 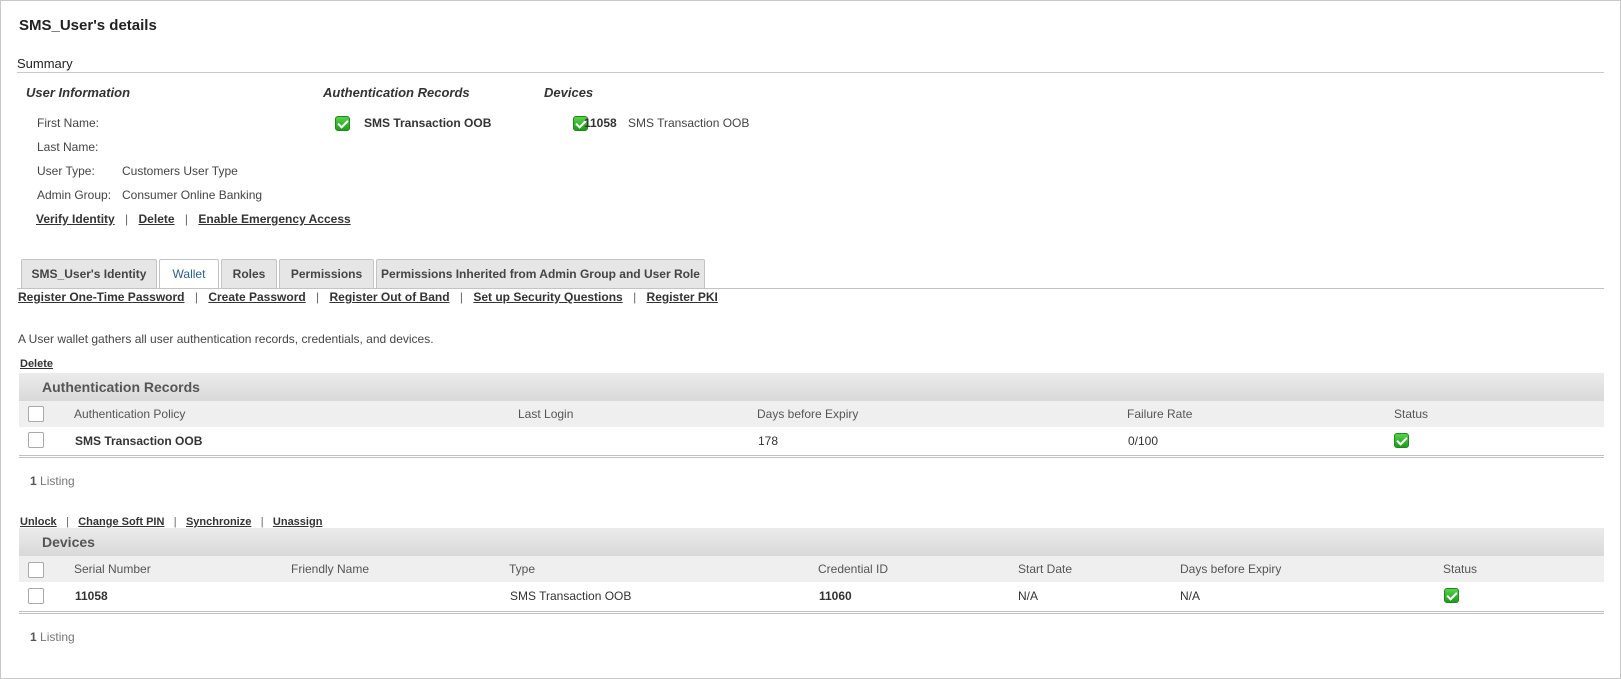 What do you see at coordinates (326, 273) in the screenshot?
I see `tab-permissions: Permissions` at bounding box center [326, 273].